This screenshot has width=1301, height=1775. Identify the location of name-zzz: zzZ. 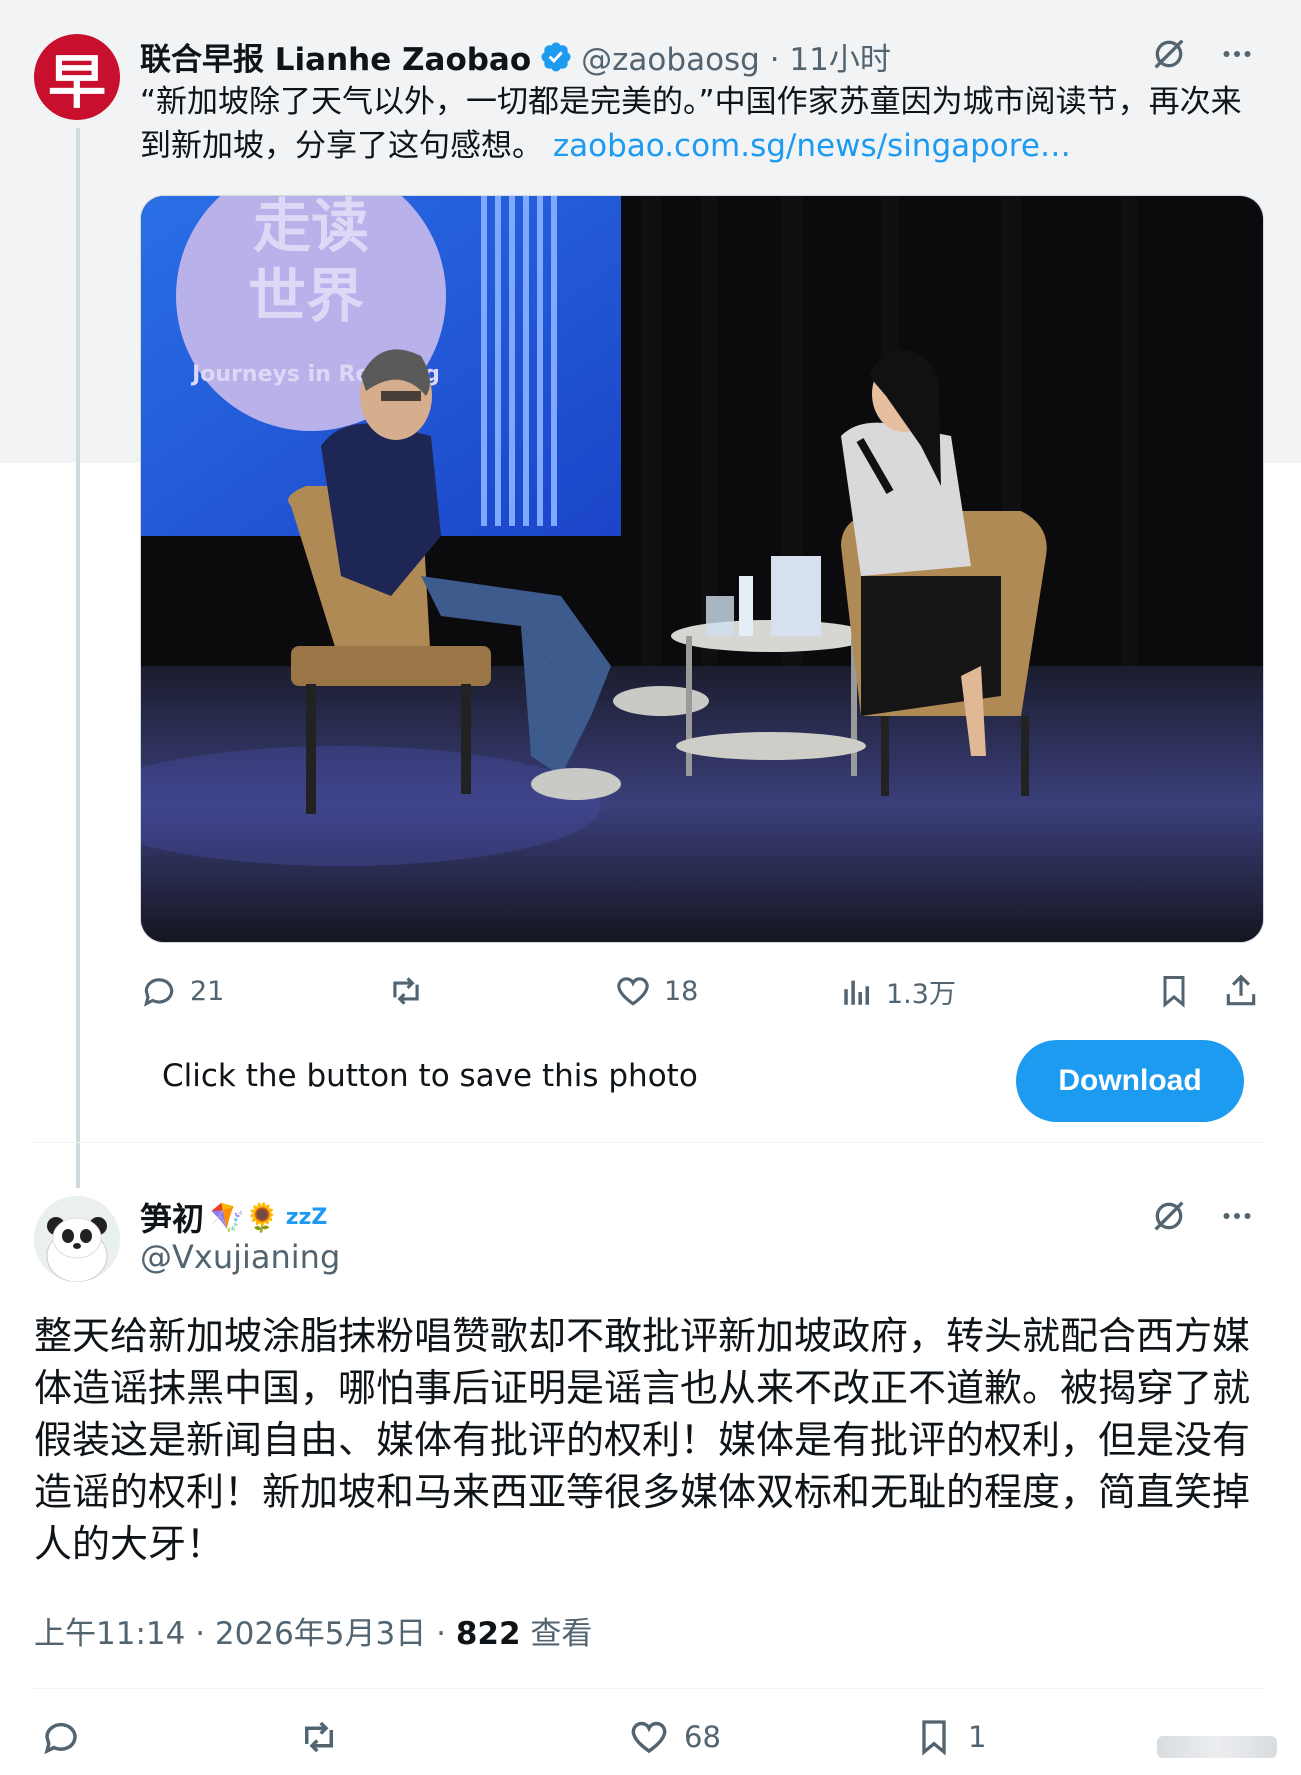
(306, 1217).